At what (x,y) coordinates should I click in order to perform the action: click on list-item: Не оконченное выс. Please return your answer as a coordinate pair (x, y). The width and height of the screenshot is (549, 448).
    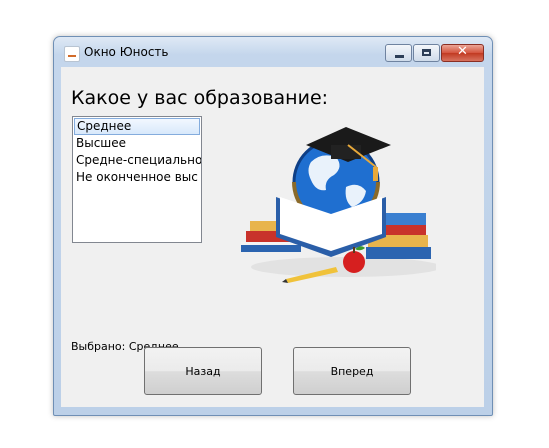
    Looking at the image, I should click on (137, 177).